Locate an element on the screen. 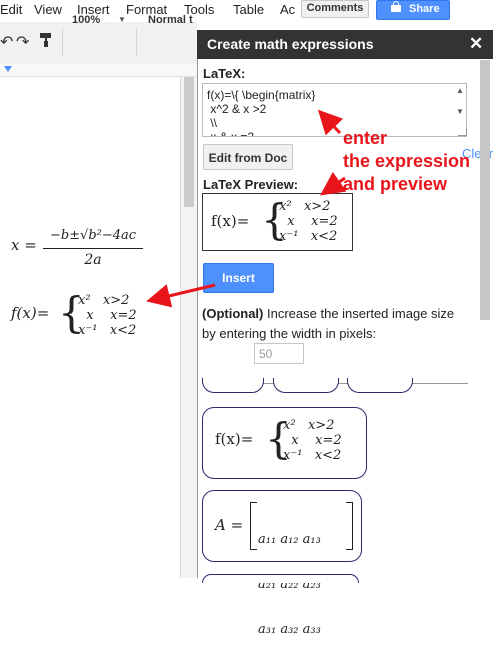 The height and width of the screenshot is (667, 493). arrow-to-preview is located at coordinates (333, 183).